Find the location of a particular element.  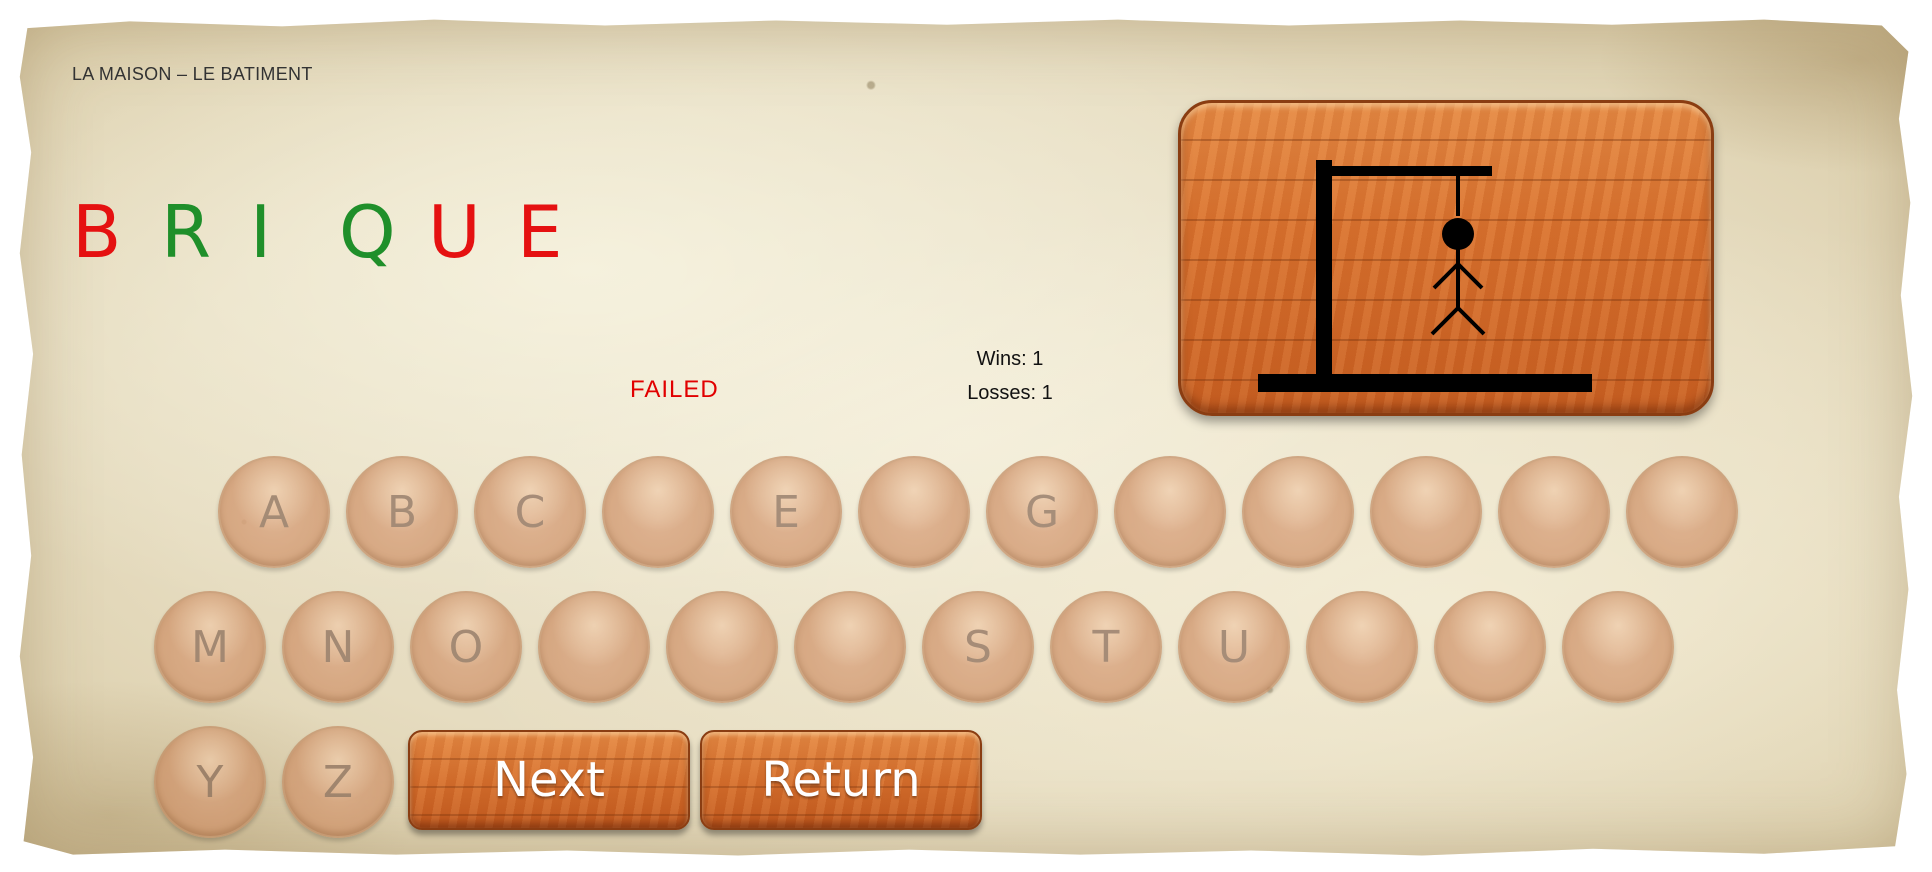

category-label: LA MAISON – LE BATIMENT is located at coordinates (192, 74).